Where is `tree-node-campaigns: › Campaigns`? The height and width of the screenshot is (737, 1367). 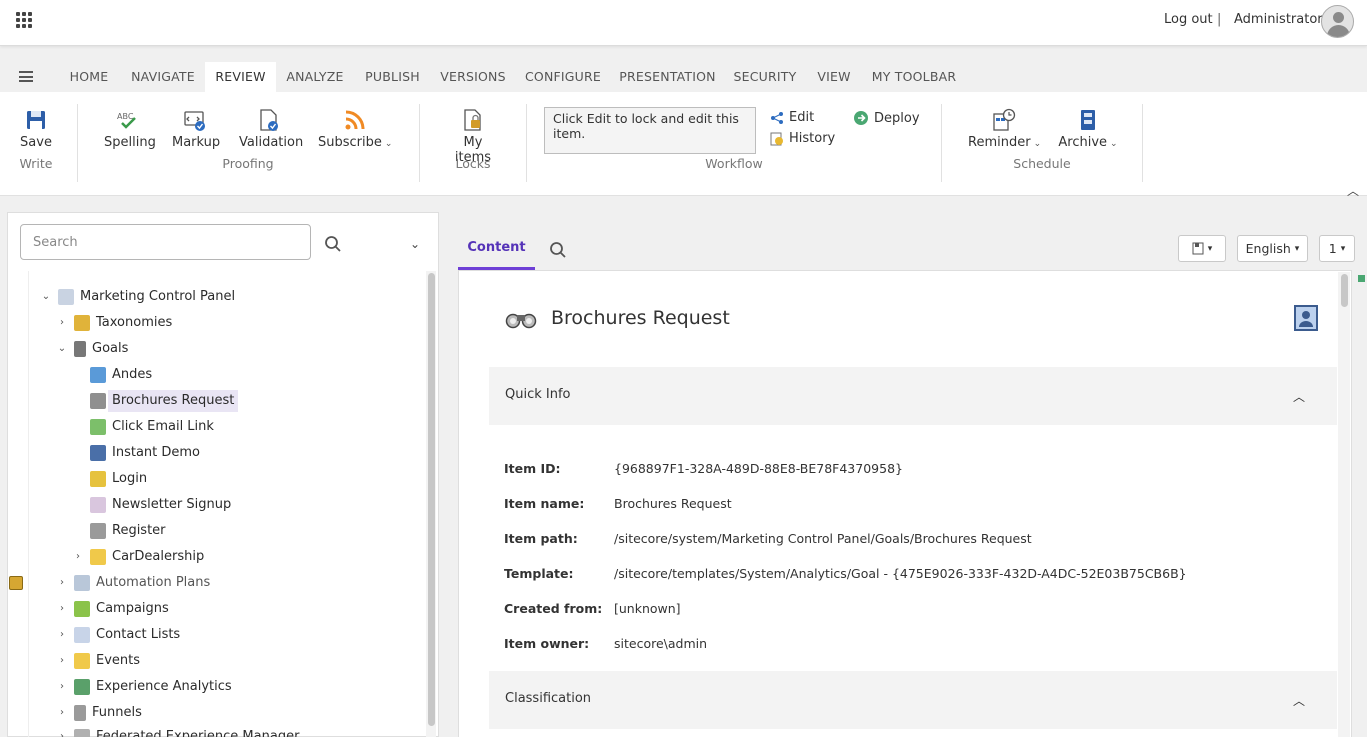
tree-node-campaigns: › Campaigns is located at coordinates (112, 609).